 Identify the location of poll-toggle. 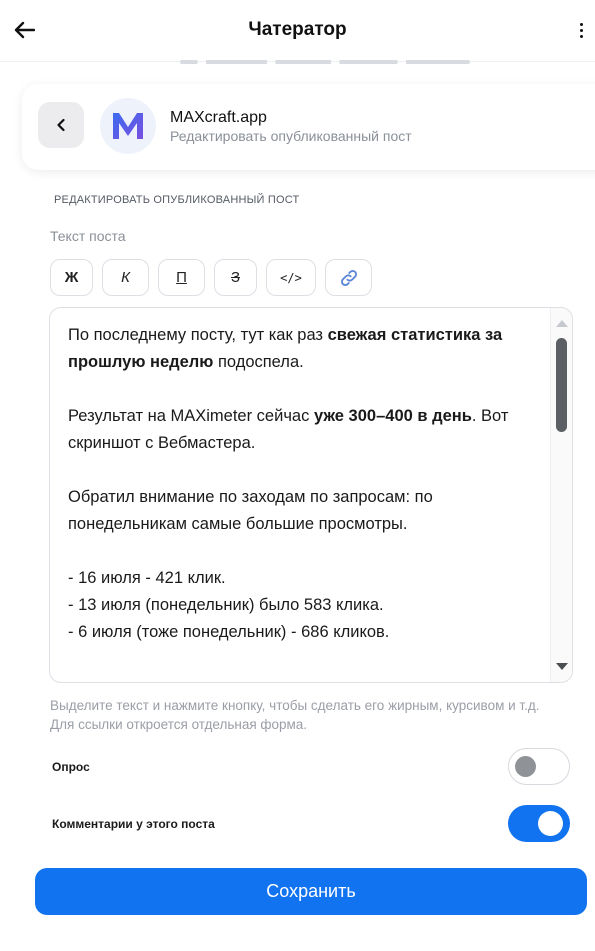
(539, 766).